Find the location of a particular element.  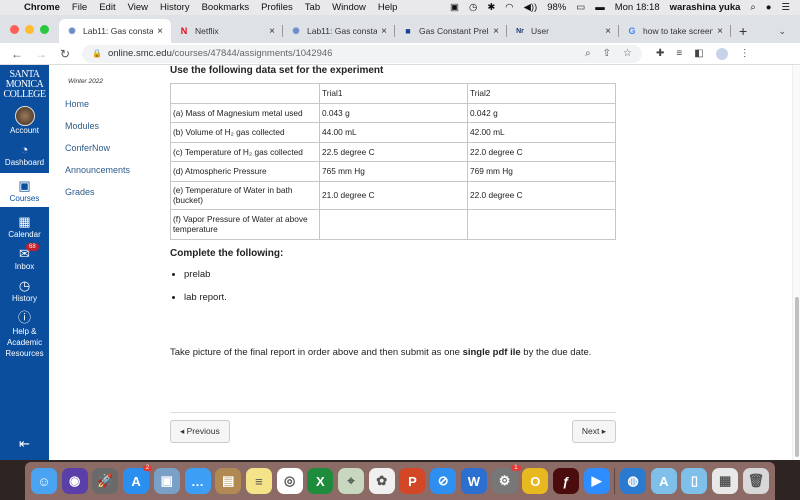

dock-documents-folder-icon: ▯ is located at coordinates (694, 481).